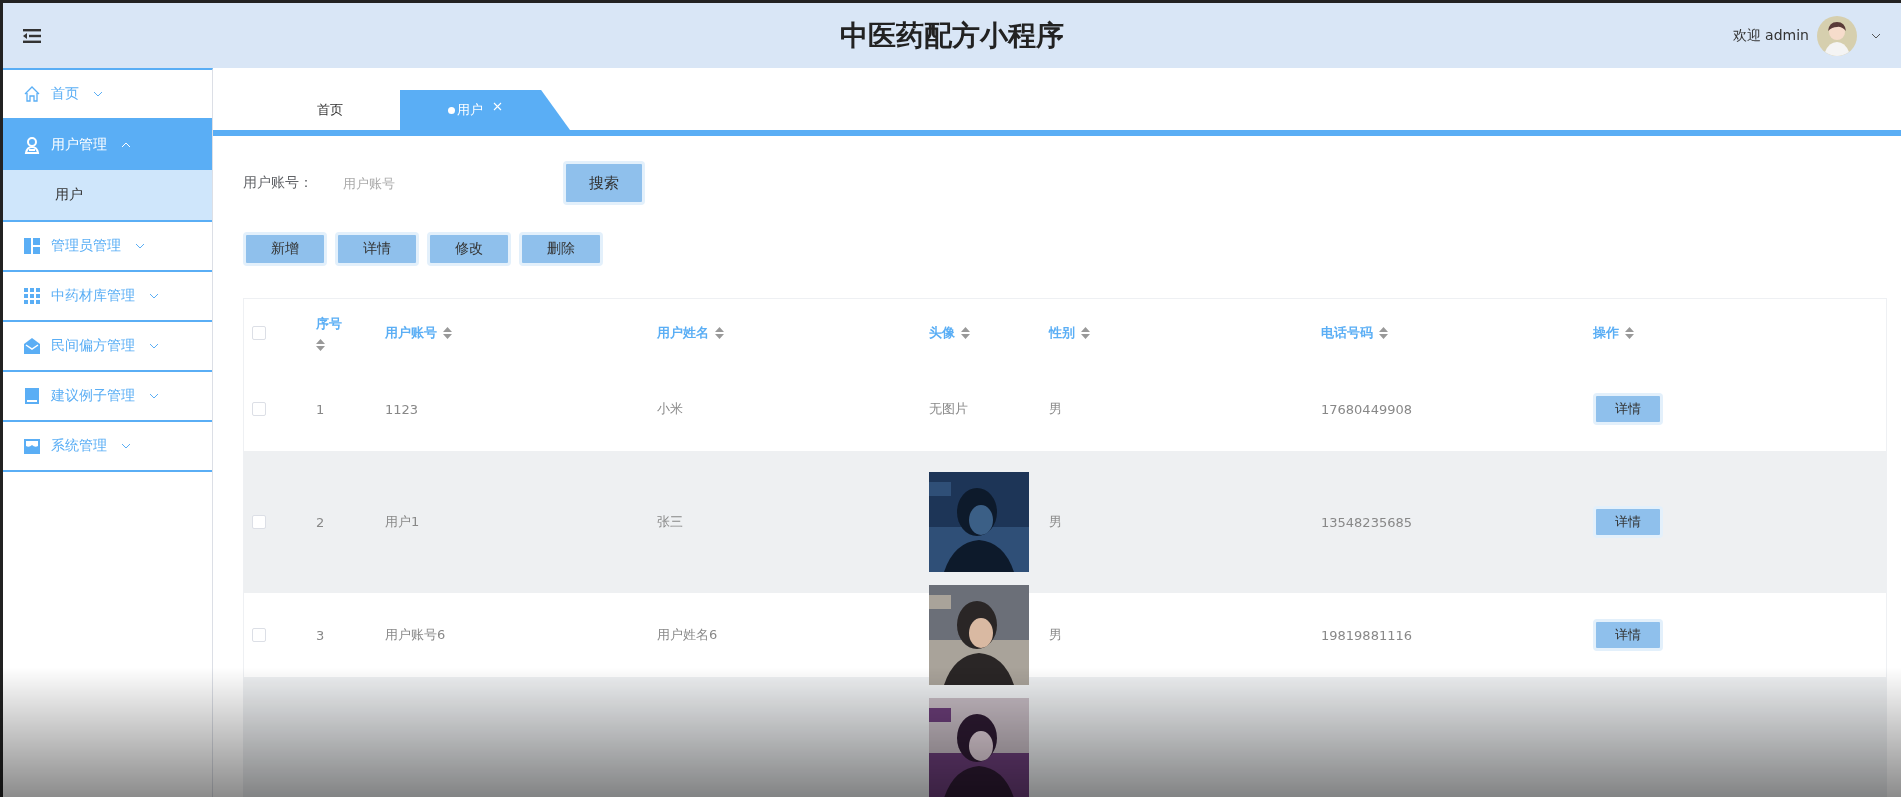 The height and width of the screenshot is (797, 1901). What do you see at coordinates (469, 249) in the screenshot?
I see `edit-button: 修改` at bounding box center [469, 249].